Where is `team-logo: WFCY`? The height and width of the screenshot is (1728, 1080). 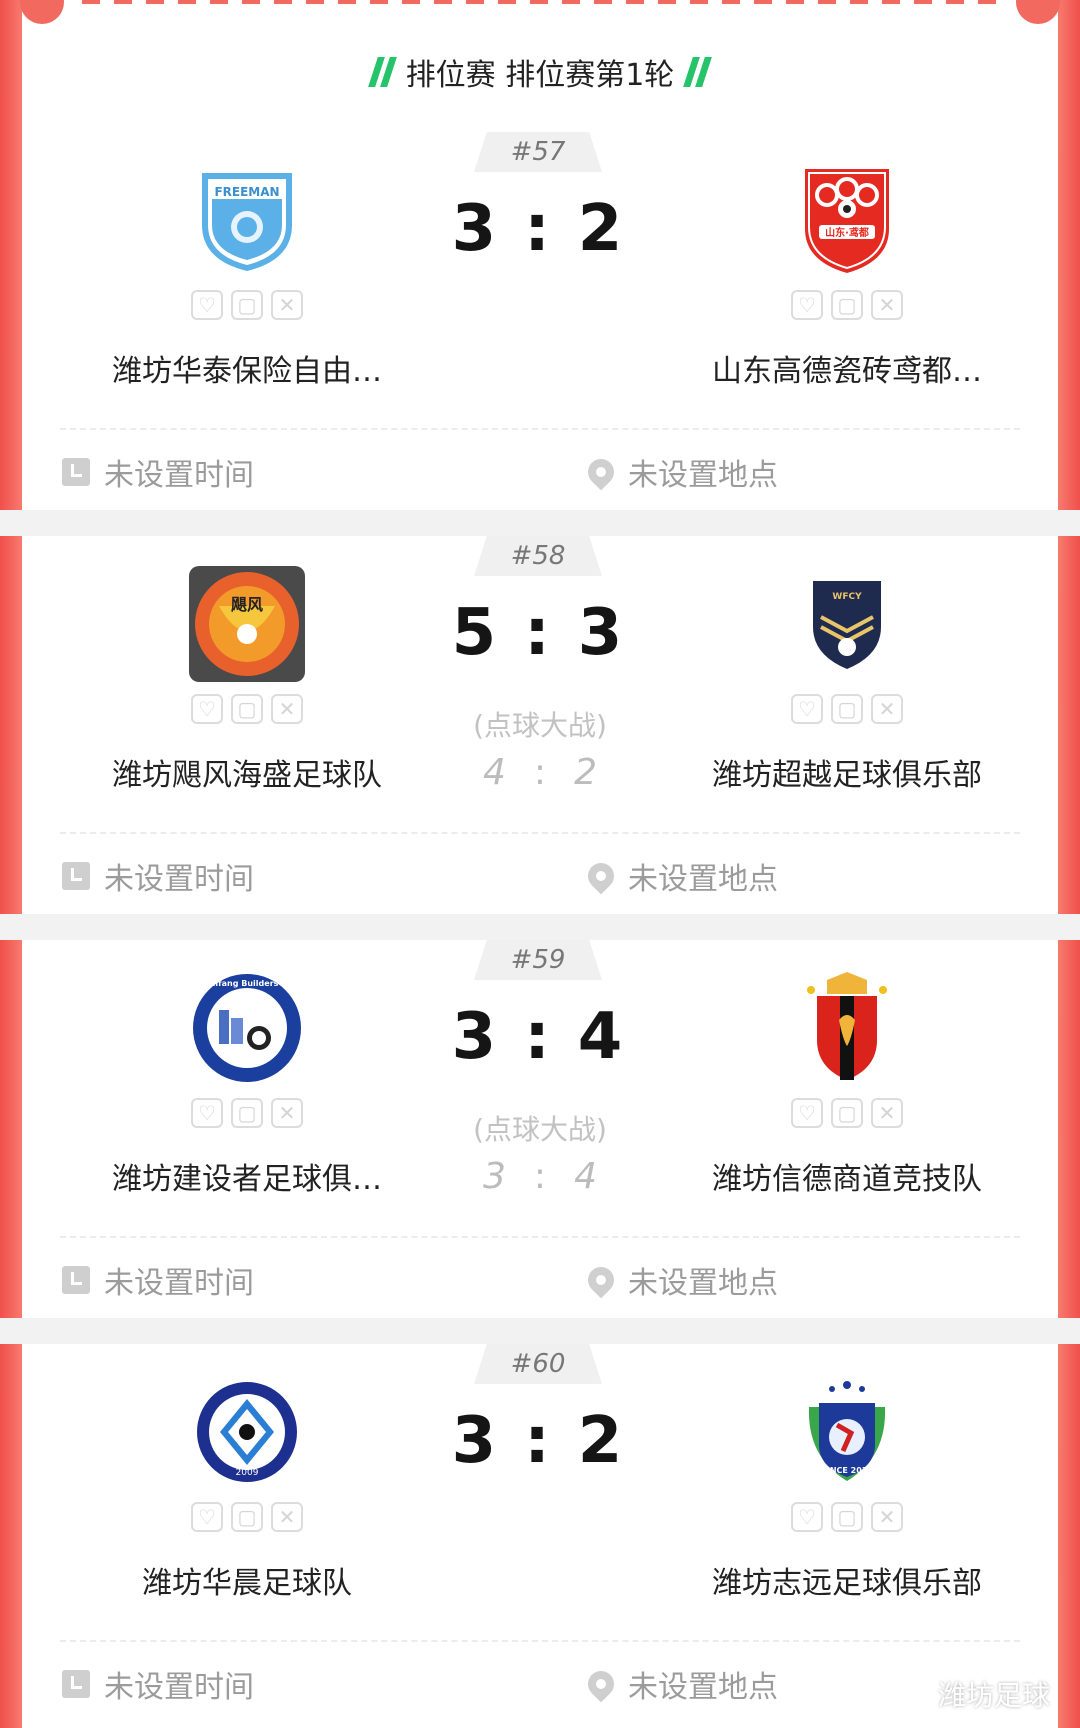 team-logo: WFCY is located at coordinates (847, 624).